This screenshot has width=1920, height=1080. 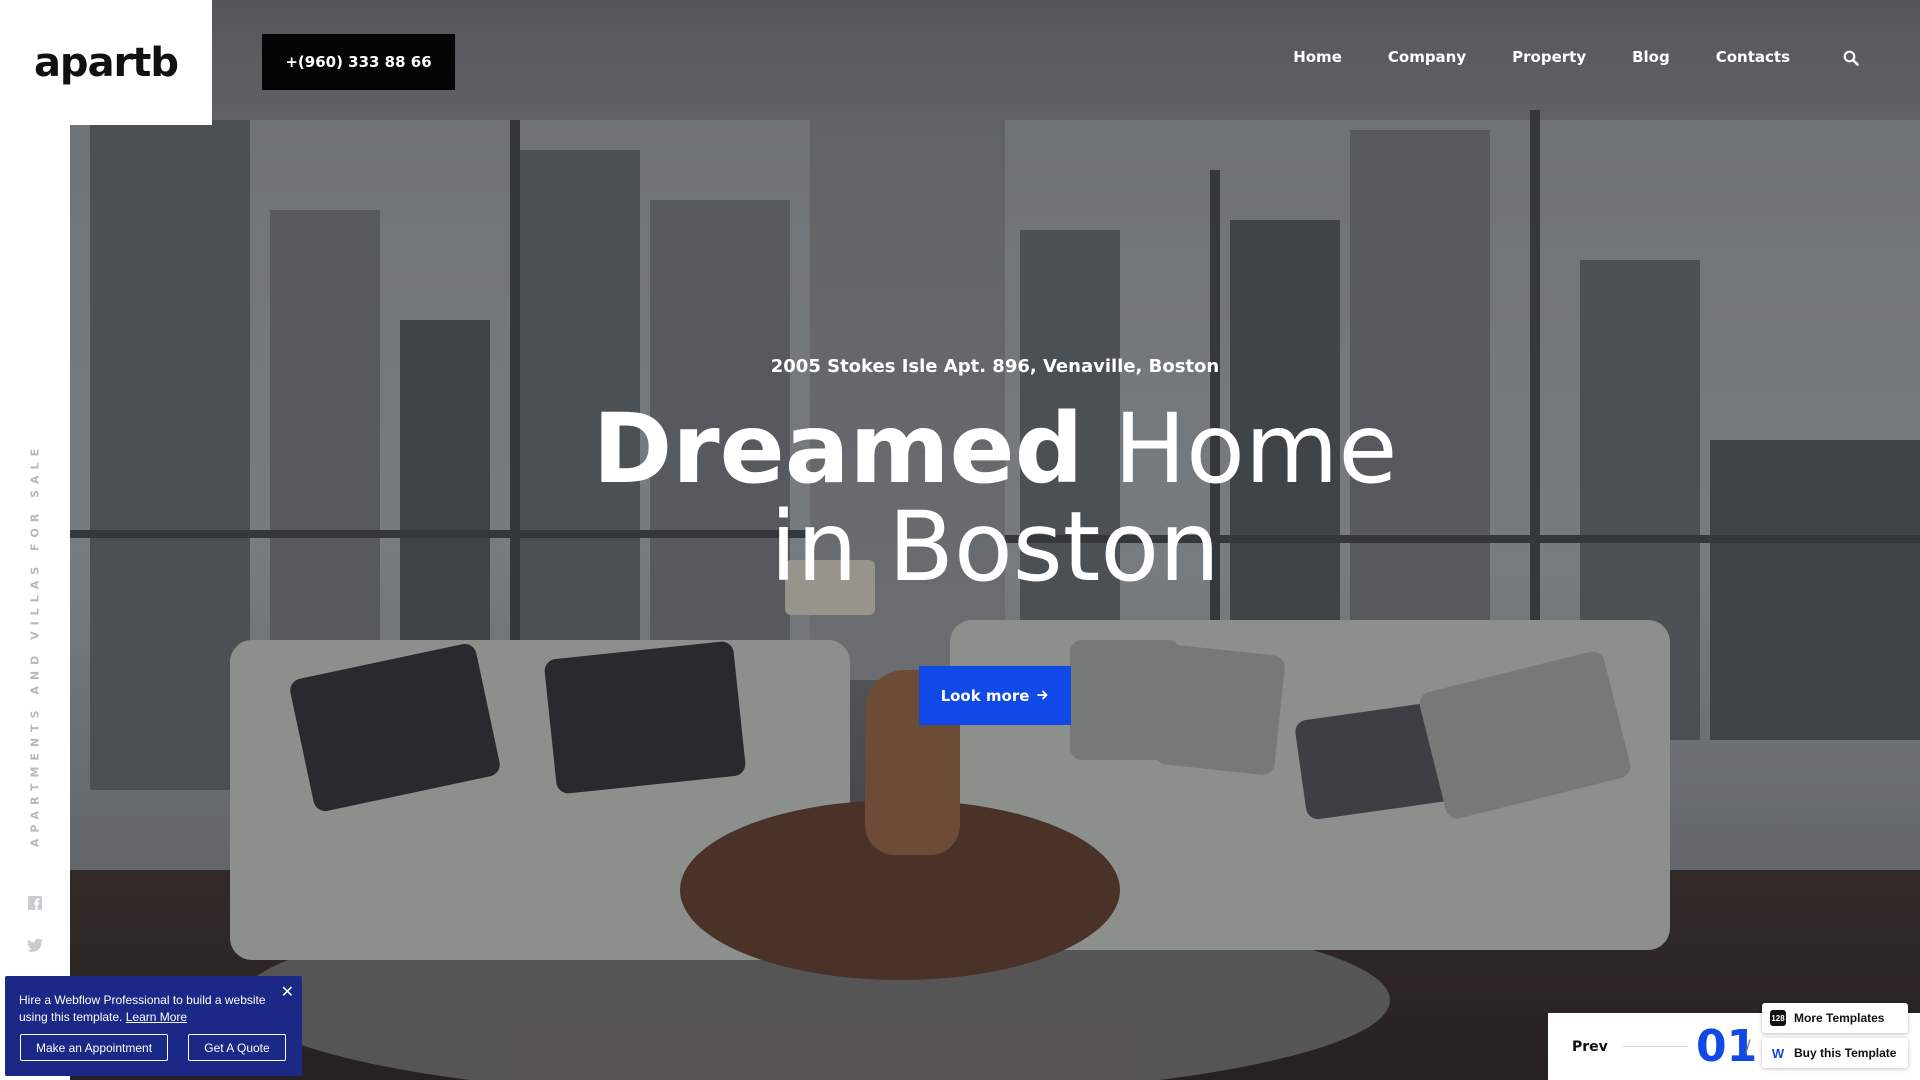 I want to click on facebook-icon, so click(x=35, y=904).